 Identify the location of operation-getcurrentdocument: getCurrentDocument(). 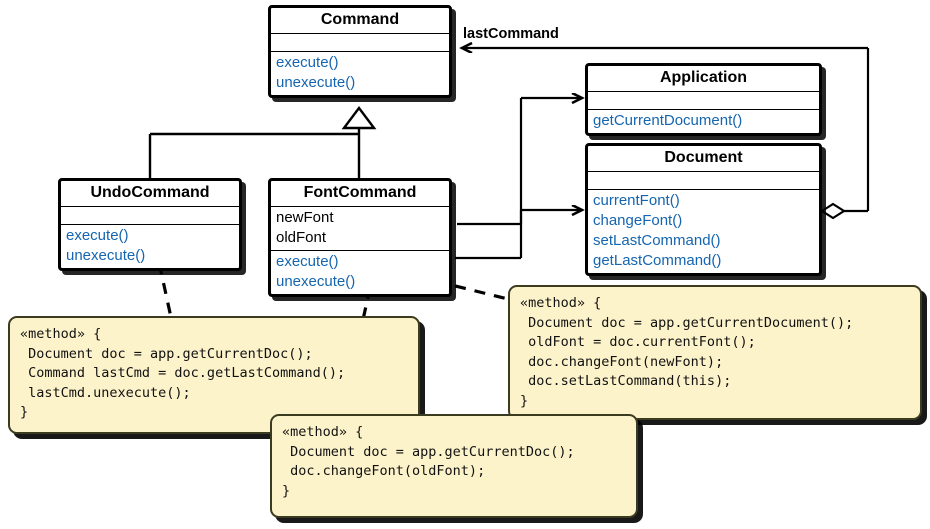
(703, 121).